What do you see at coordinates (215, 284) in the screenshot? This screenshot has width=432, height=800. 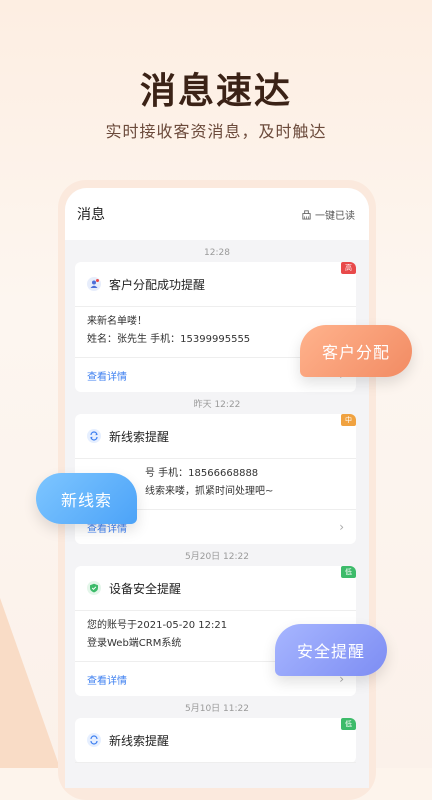 I see `card-header: 客户分配成功提醒` at bounding box center [215, 284].